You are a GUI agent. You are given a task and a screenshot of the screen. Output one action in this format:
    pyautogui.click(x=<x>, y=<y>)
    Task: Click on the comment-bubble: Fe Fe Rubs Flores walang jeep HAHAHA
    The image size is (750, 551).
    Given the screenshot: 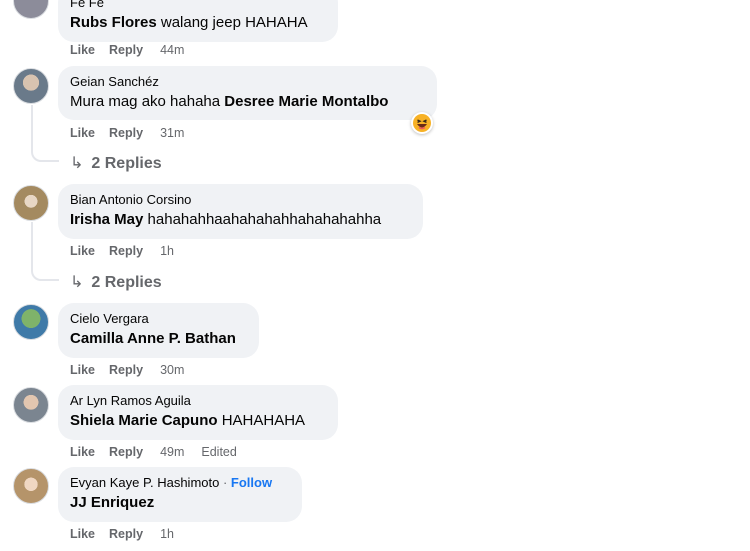 What is the action you would take?
    pyautogui.click(x=198, y=21)
    